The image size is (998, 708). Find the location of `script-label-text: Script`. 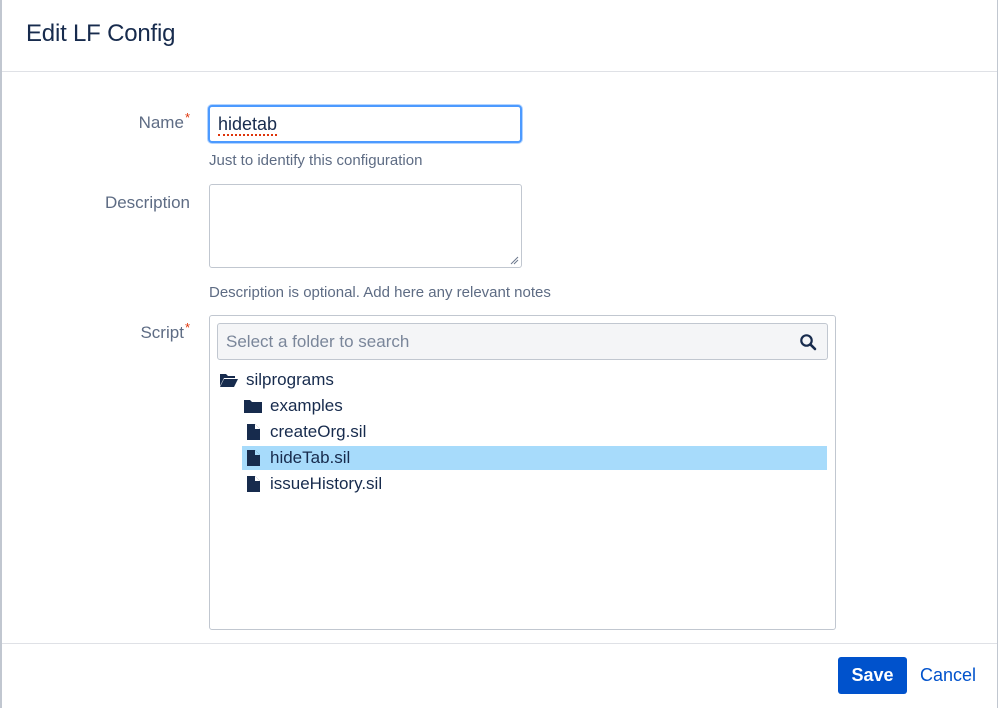

script-label-text: Script is located at coordinates (162, 332).